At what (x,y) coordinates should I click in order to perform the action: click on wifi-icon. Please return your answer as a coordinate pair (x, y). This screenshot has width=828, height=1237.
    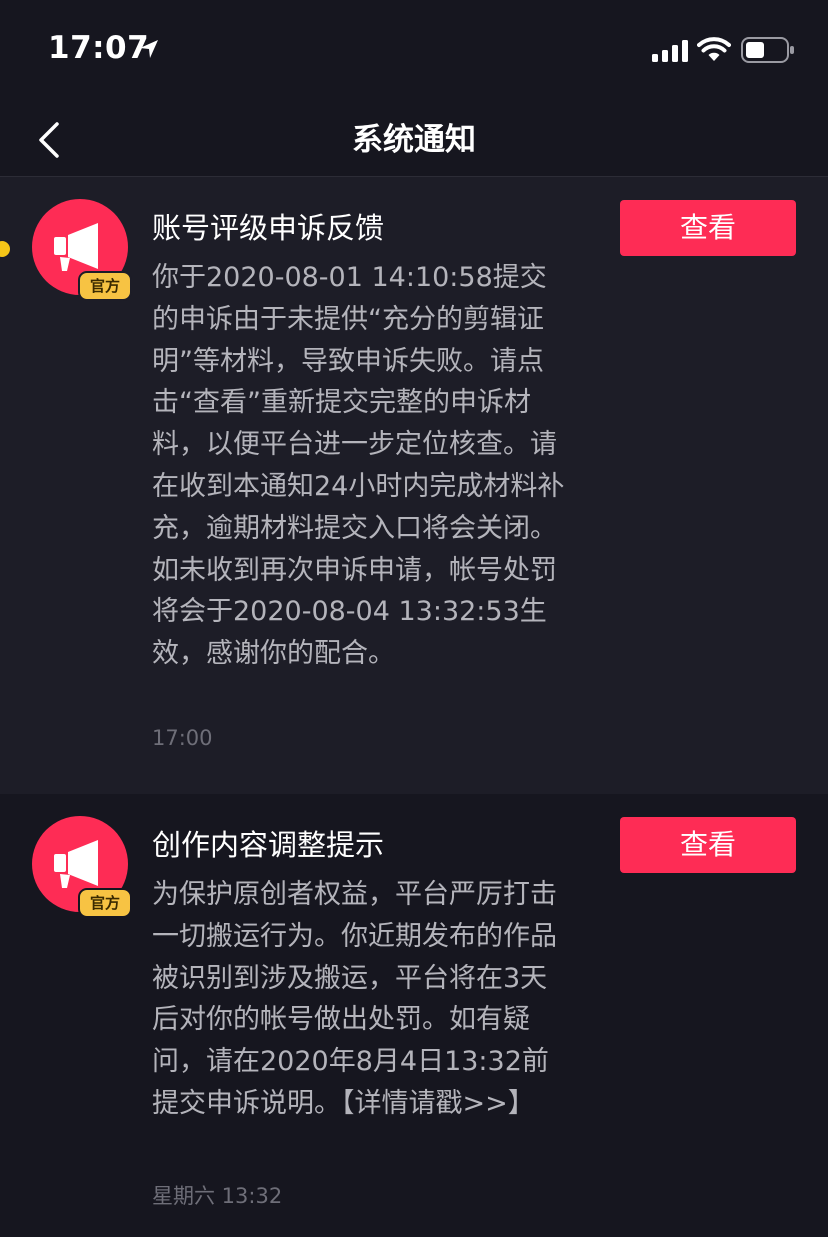
    Looking at the image, I should click on (714, 49).